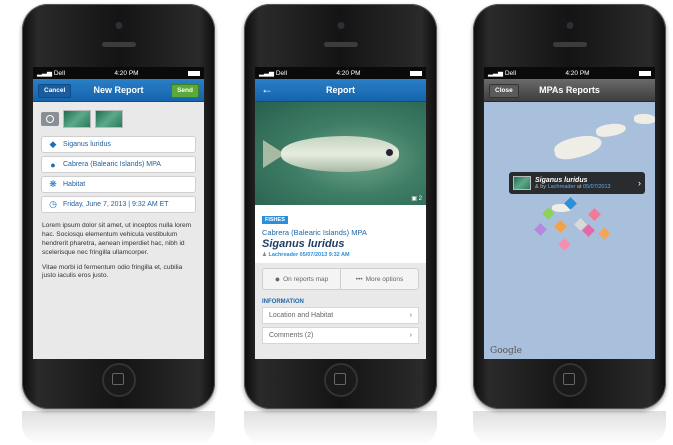 The image size is (673, 445). Describe the element at coordinates (118, 144) in the screenshot. I see `species-field: ◆ Siganus luridus` at that location.